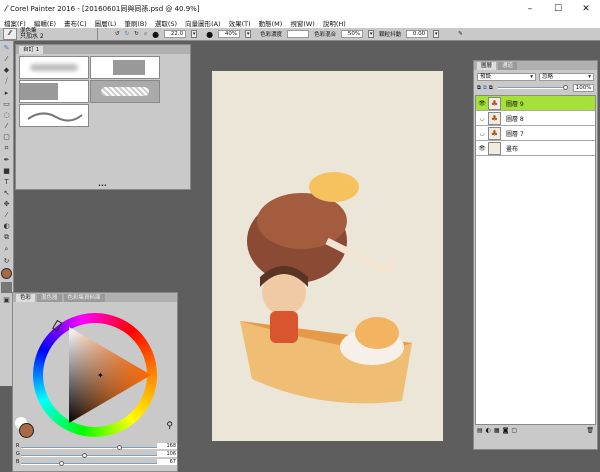 The height and width of the screenshot is (472, 600). Describe the element at coordinates (106, 23) in the screenshot. I see `menu-layers: 圖層(L)` at that location.